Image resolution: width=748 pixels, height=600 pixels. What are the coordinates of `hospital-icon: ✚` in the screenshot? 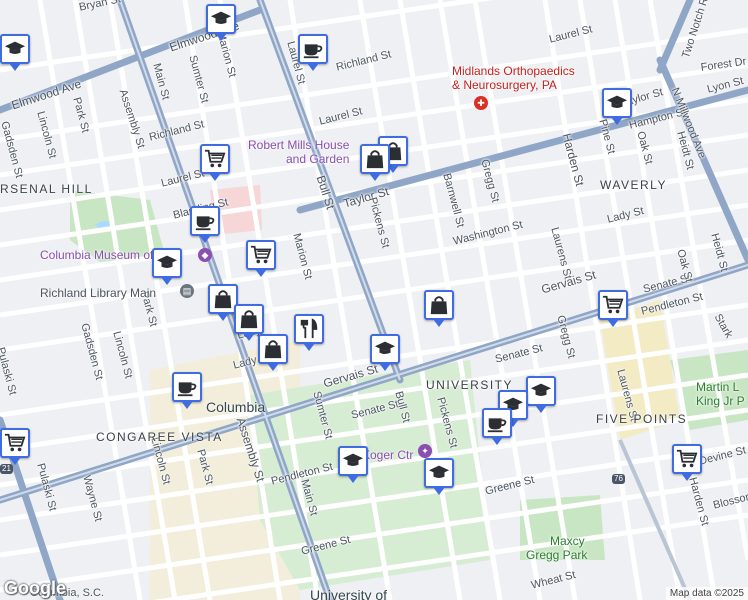 It's located at (481, 103).